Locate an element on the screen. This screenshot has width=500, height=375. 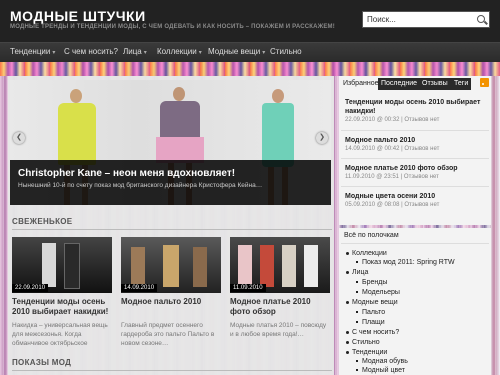
slider-next-button: ❯ is located at coordinates (322, 138).